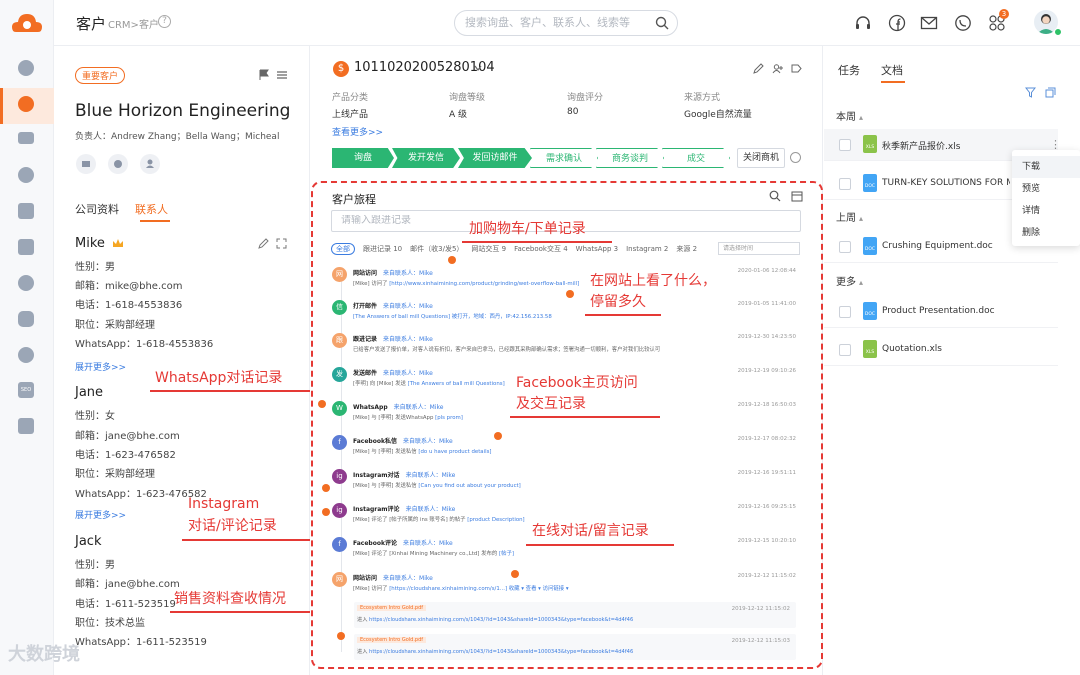 The image size is (1080, 675). What do you see at coordinates (647, 249) in the screenshot?
I see `filter-instagram: Instagram 2` at bounding box center [647, 249].